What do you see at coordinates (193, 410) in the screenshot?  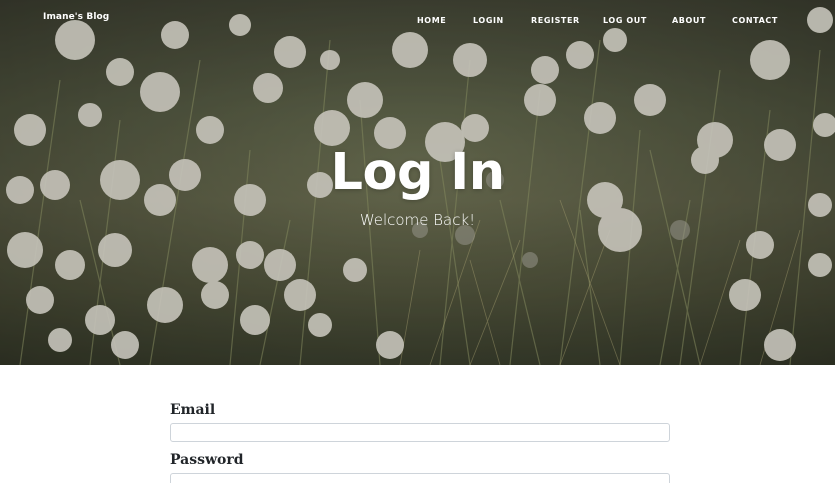 I see `email-label: Email` at bounding box center [193, 410].